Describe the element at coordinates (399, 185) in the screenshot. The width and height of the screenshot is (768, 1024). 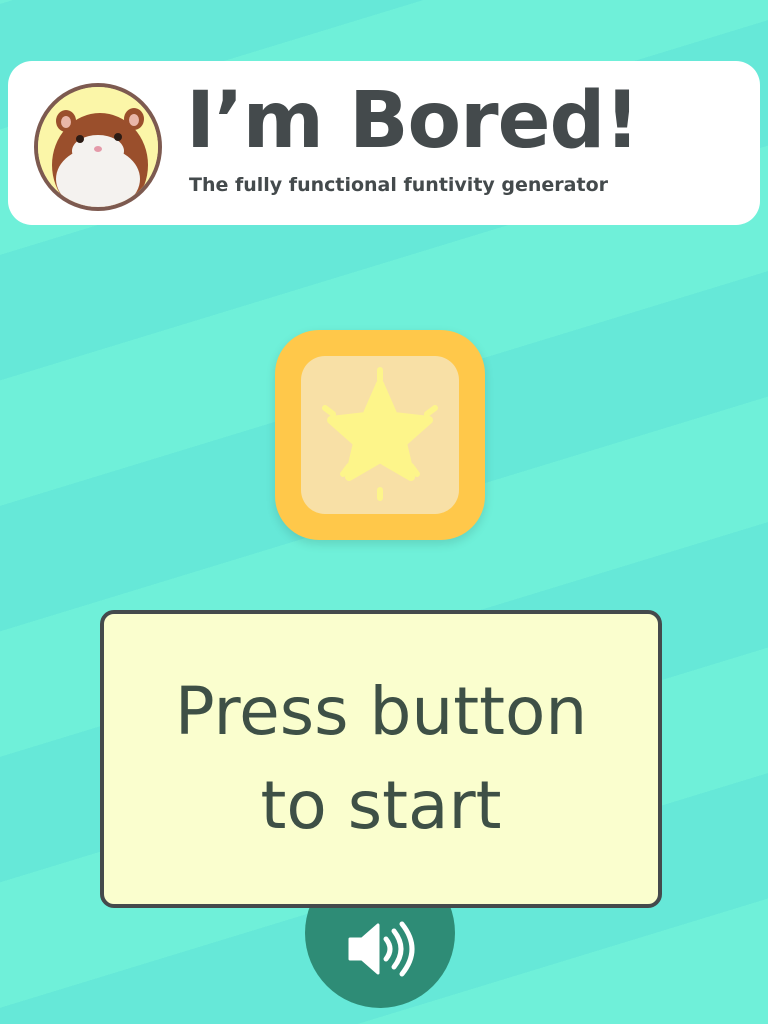
I see `app-subtitle: The fully functional funtivity generator` at that location.